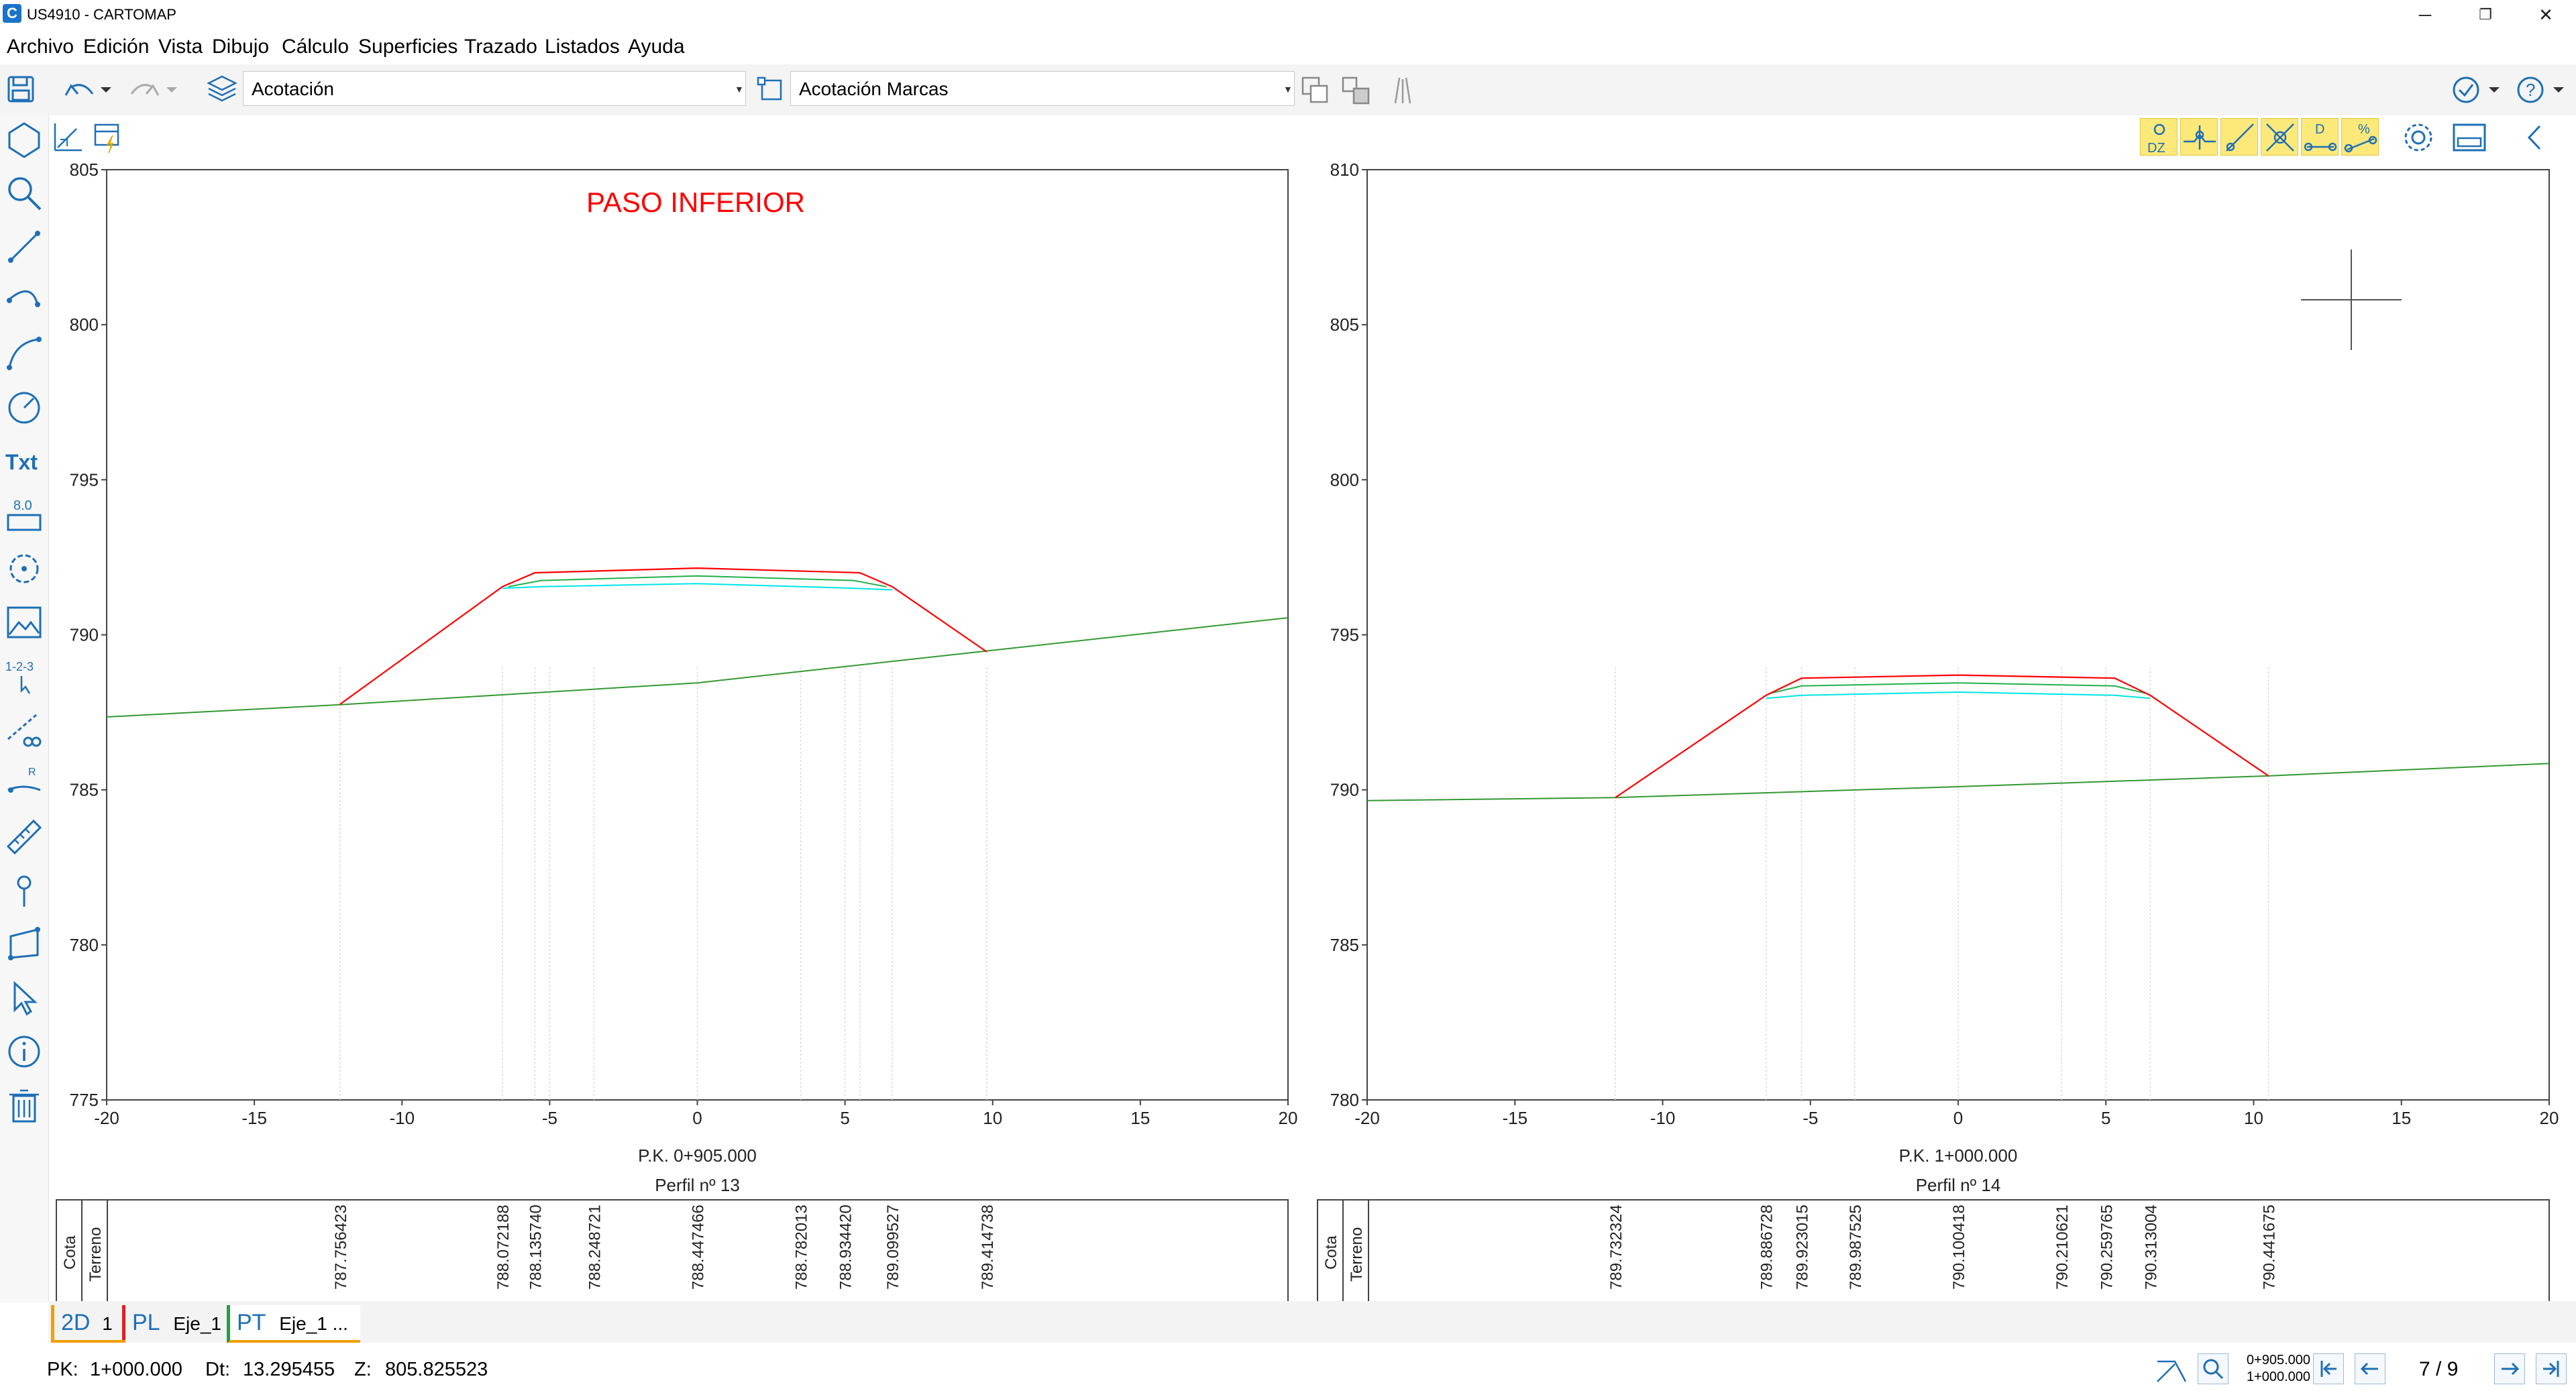  Describe the element at coordinates (2551, 1368) in the screenshot. I see `last-profile-button` at that location.